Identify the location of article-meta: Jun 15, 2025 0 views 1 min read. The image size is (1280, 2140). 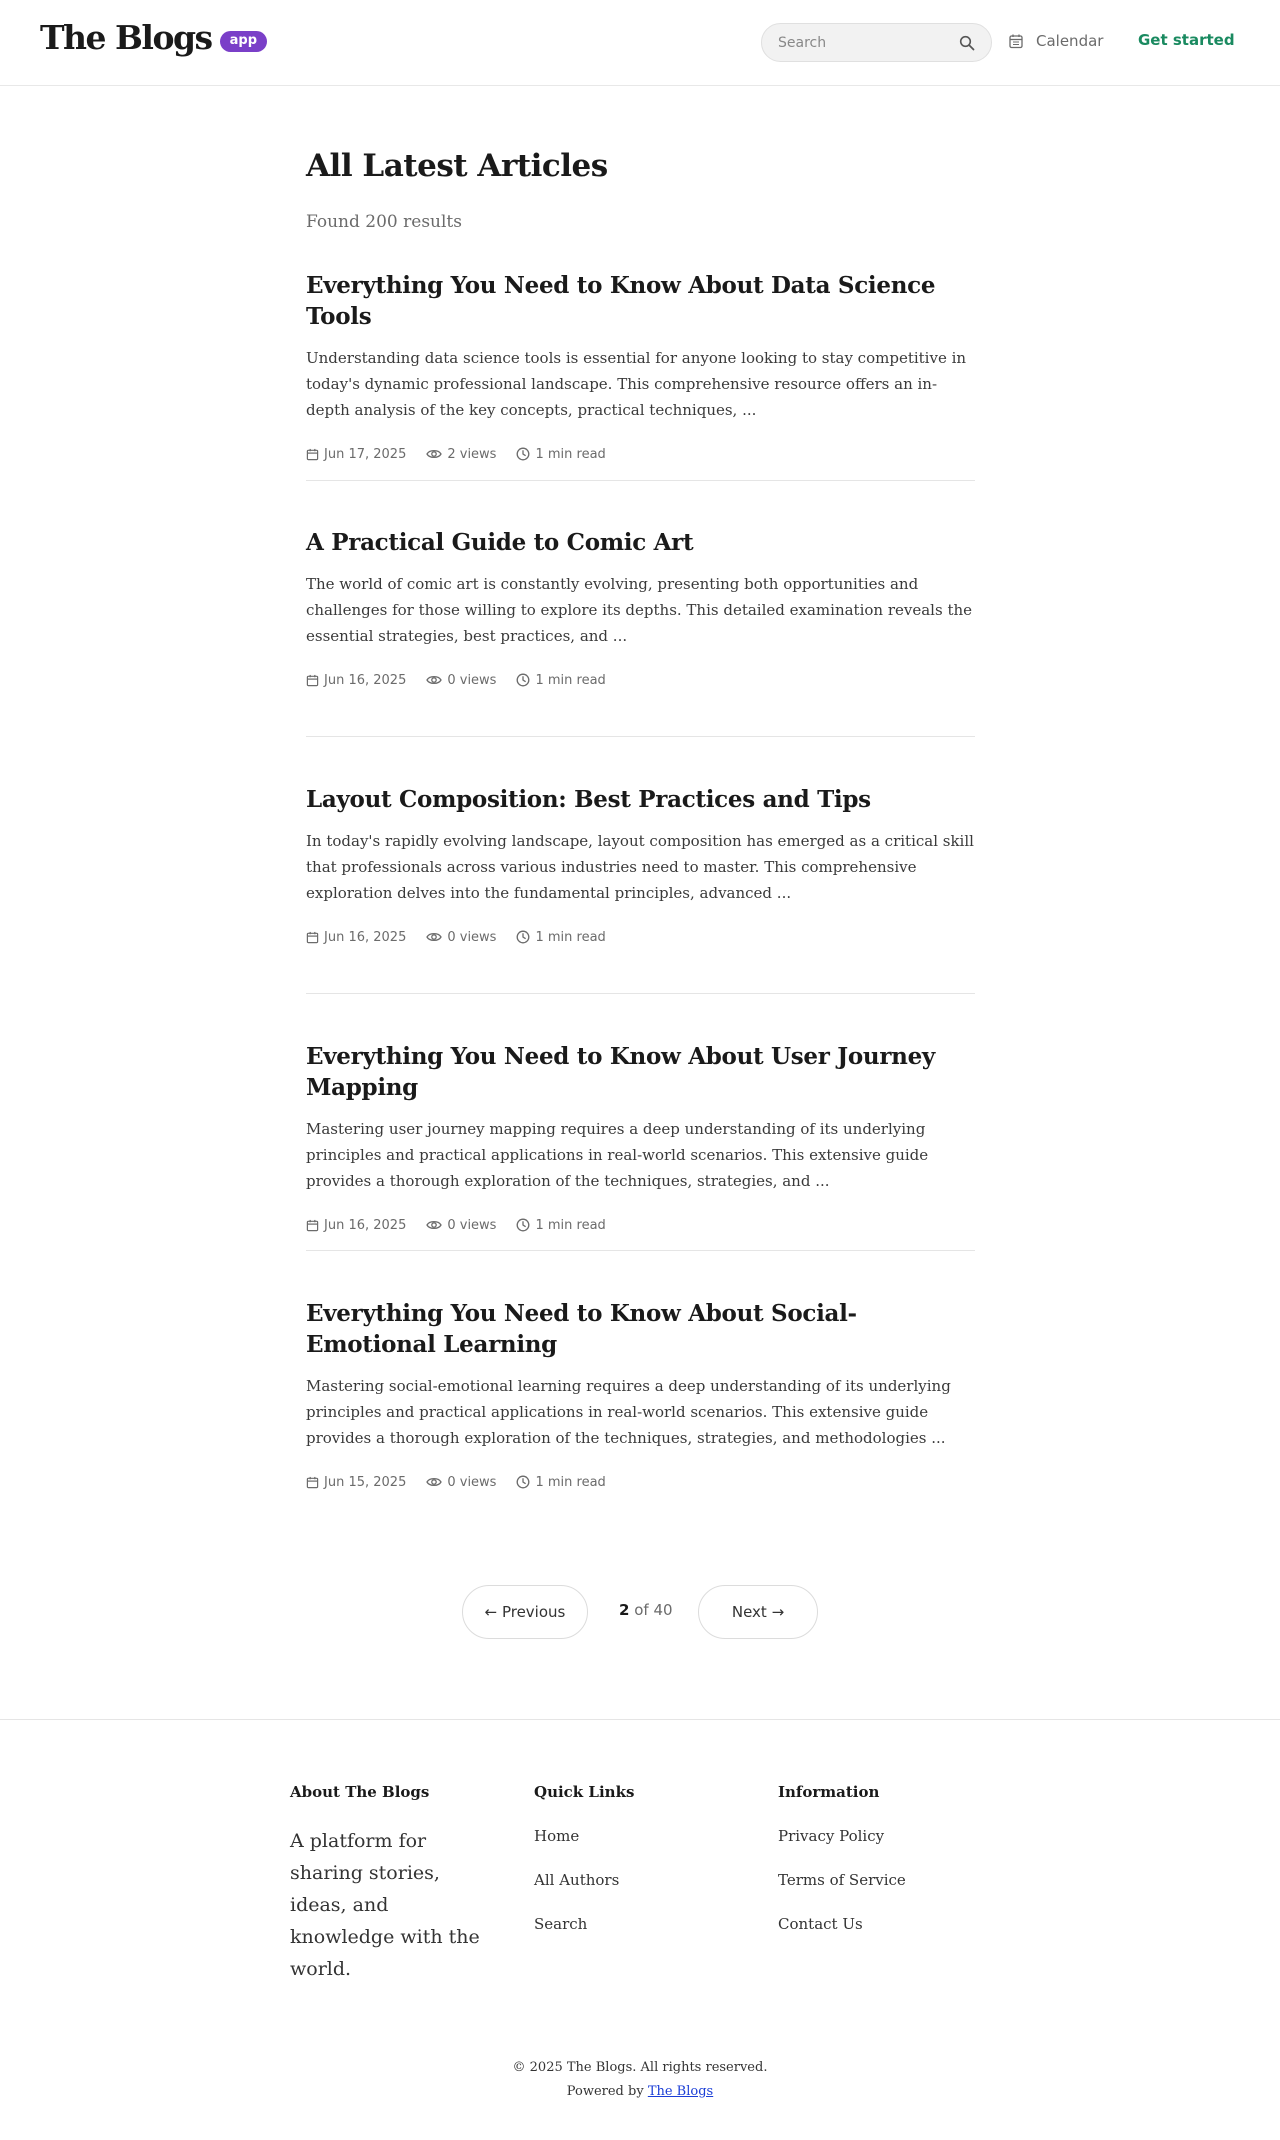
(640, 1482).